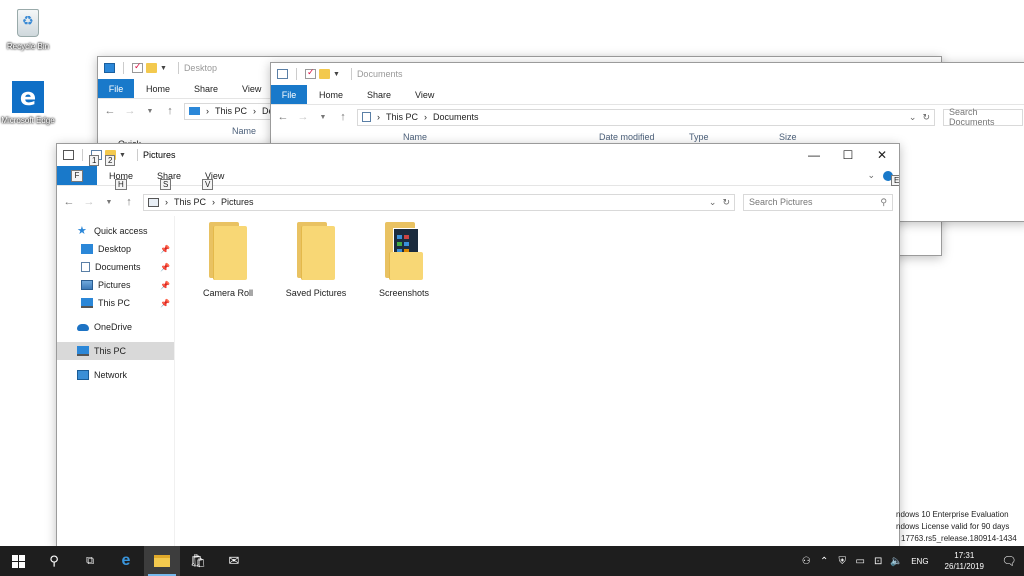  What do you see at coordinates (126, 561) in the screenshot?
I see `edge-button: e` at bounding box center [126, 561].